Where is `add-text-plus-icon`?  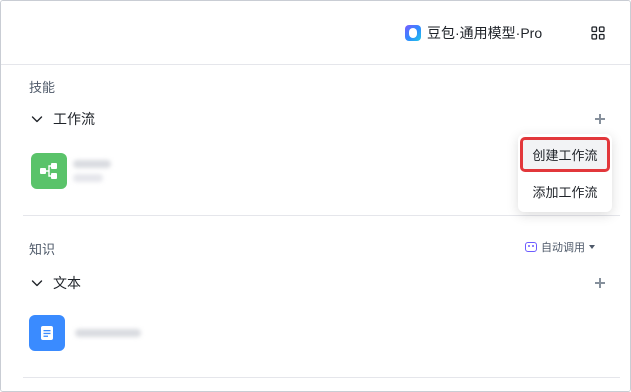
add-text-plus-icon is located at coordinates (600, 283).